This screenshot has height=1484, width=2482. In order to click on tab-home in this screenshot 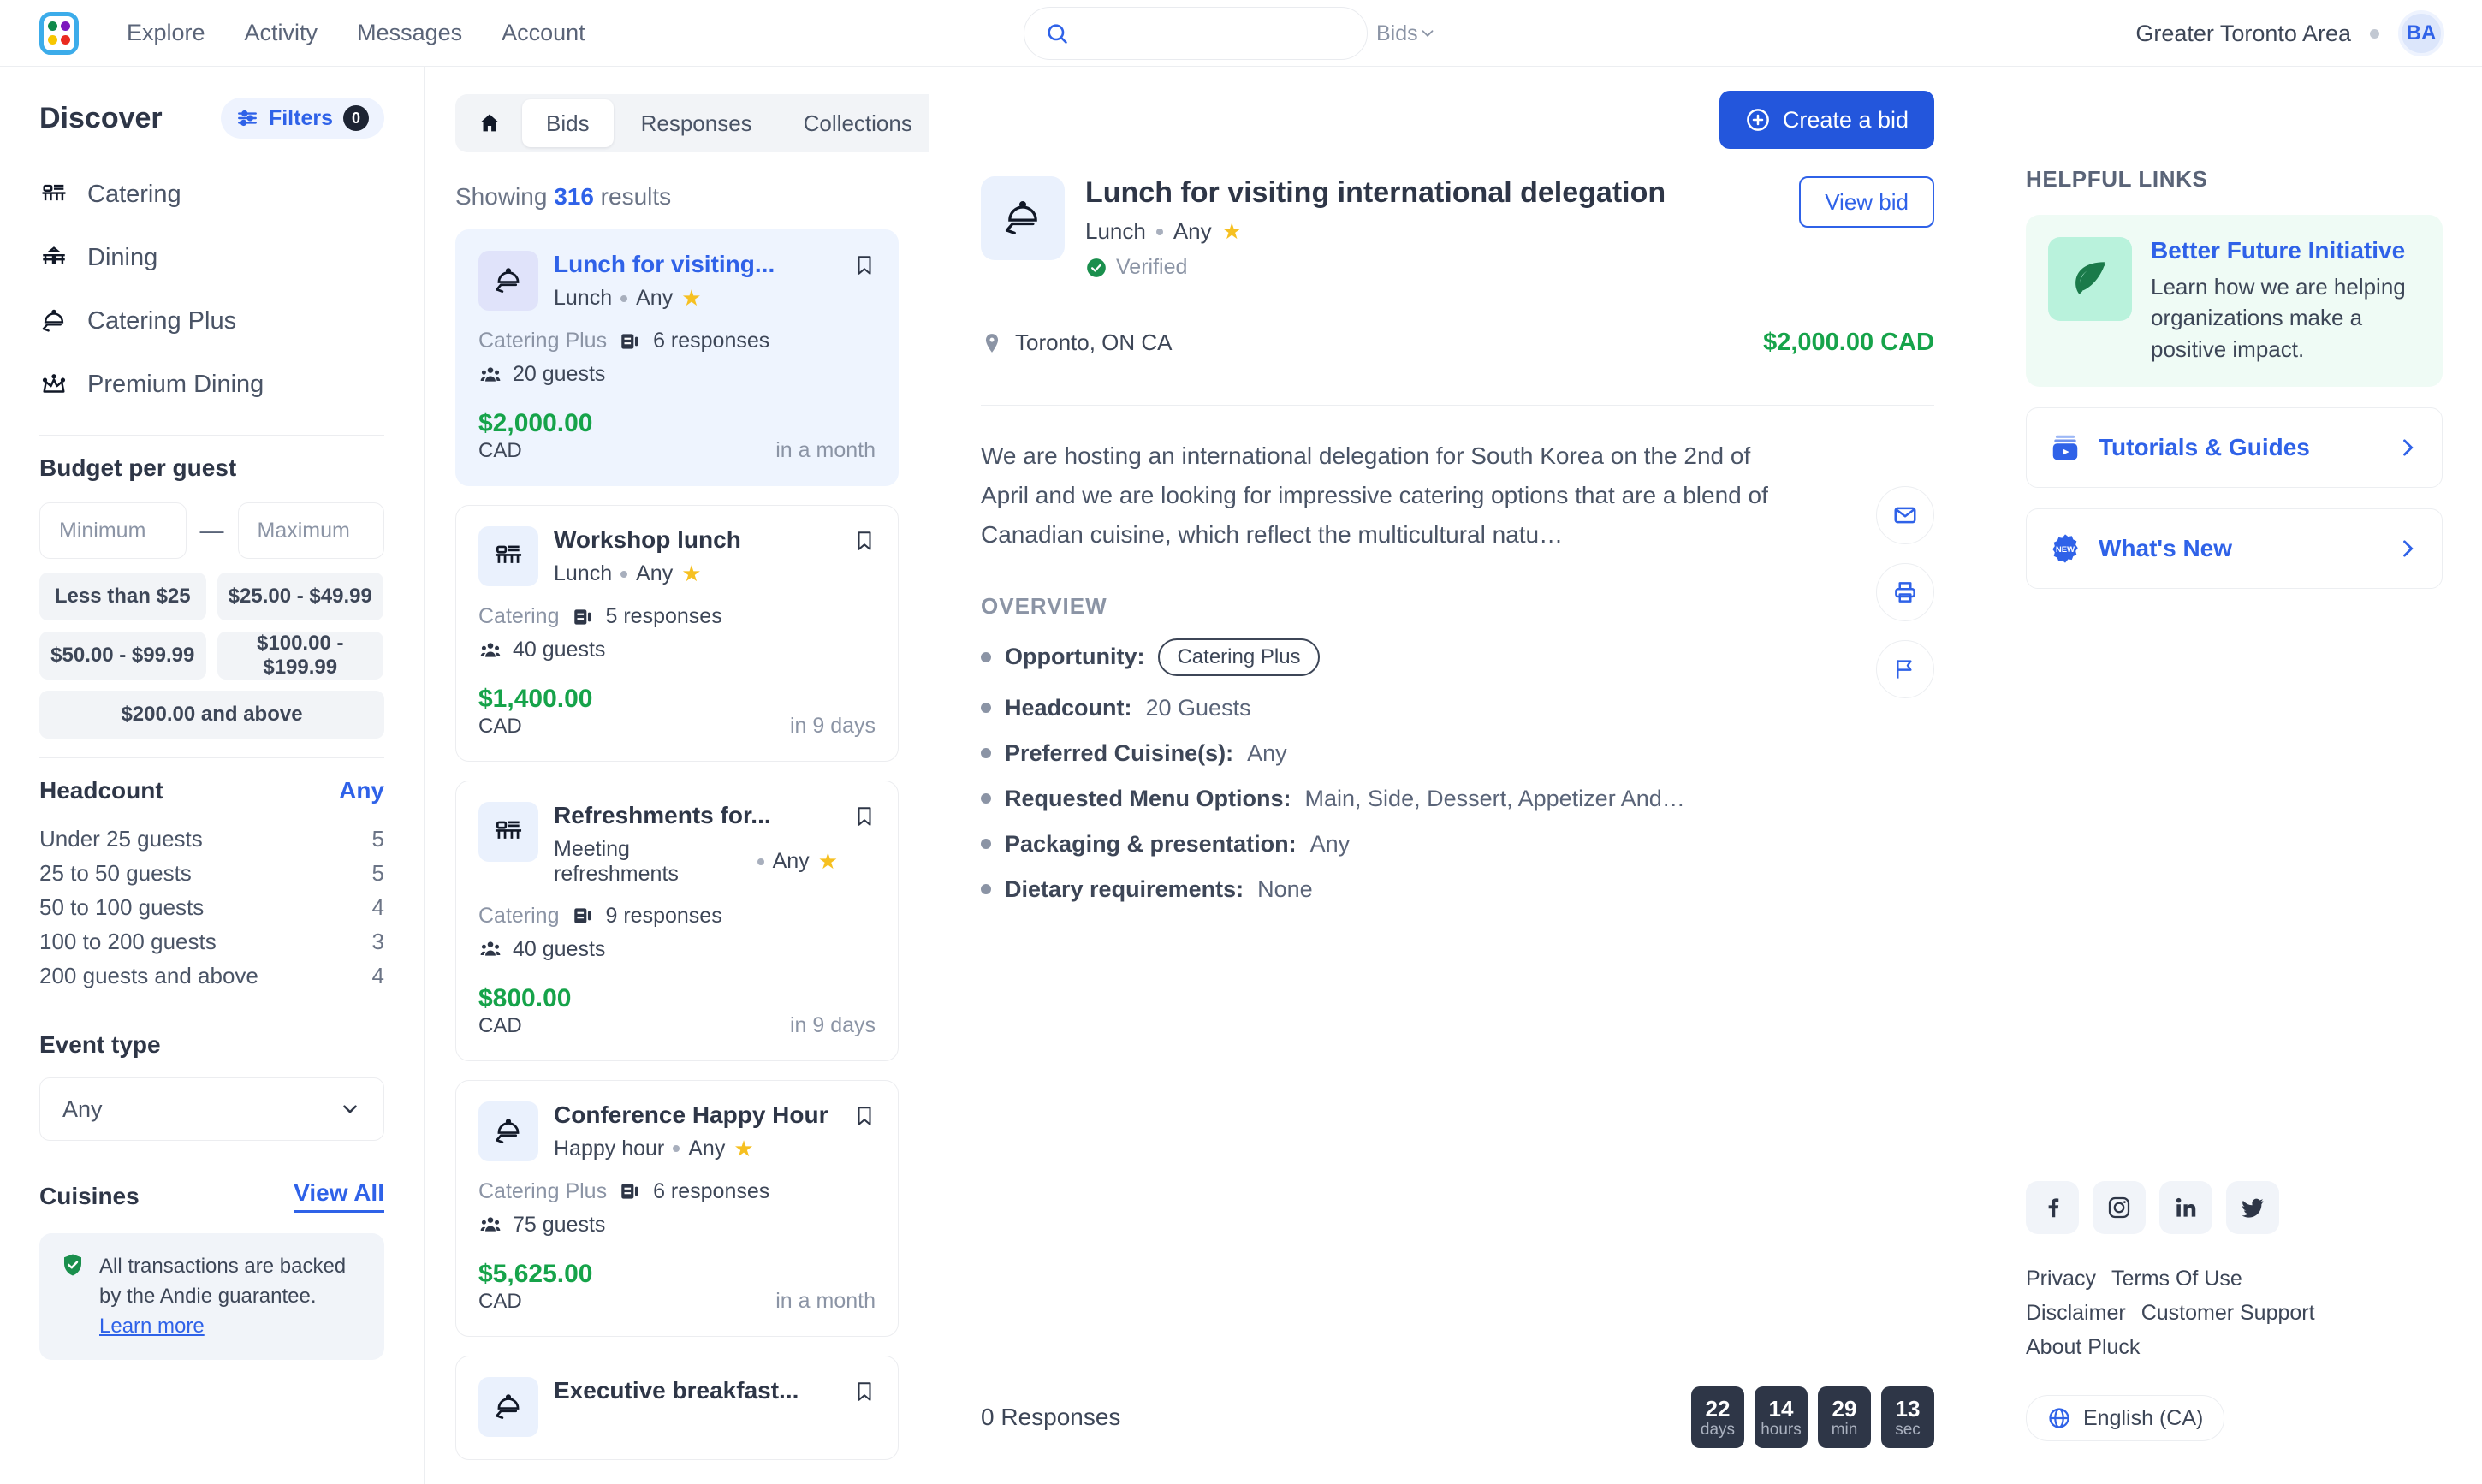, I will do `click(489, 123)`.